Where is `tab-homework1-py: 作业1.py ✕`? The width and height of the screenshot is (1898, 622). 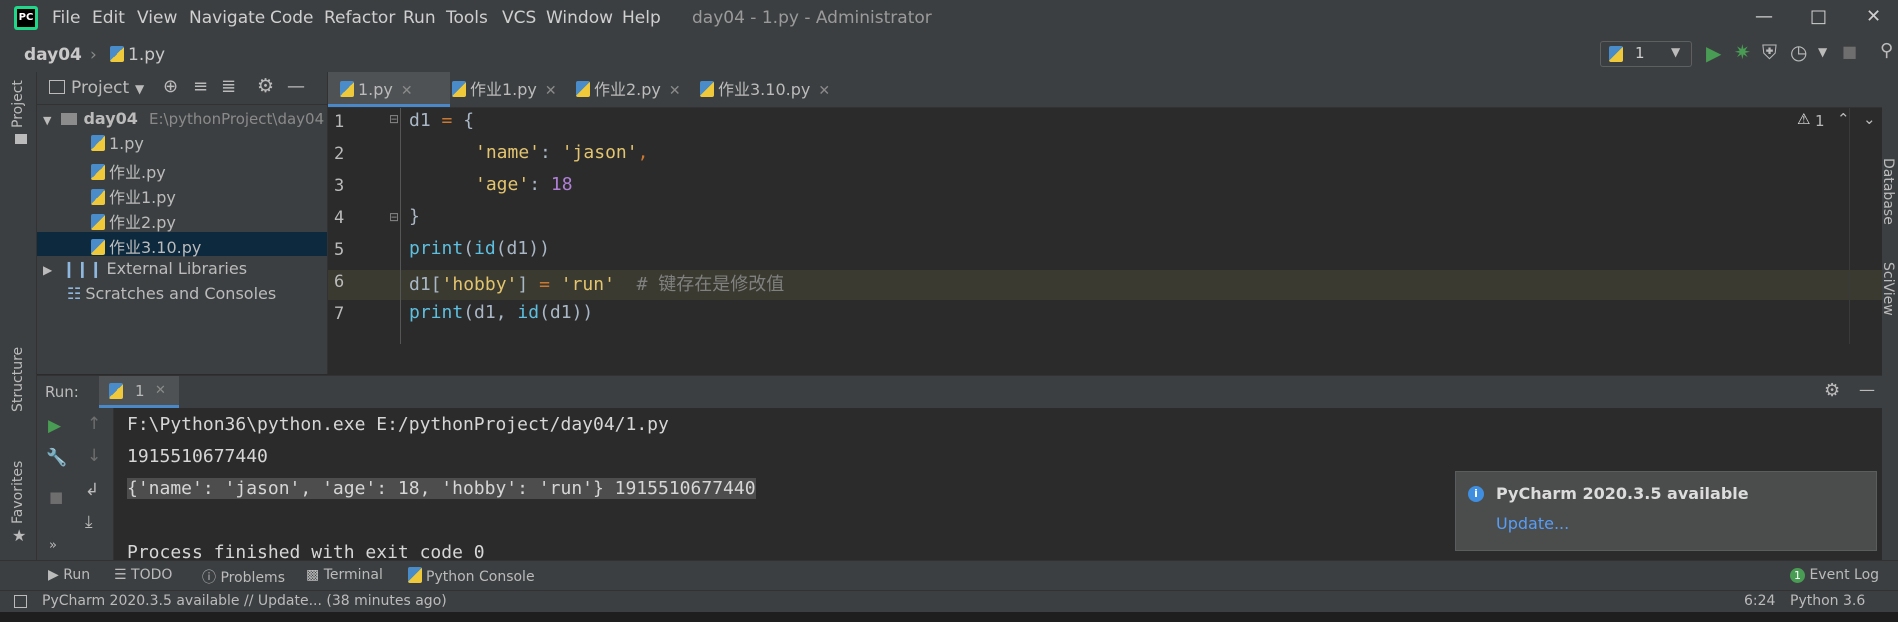 tab-homework1-py: 作业1.py ✕ is located at coordinates (503, 89).